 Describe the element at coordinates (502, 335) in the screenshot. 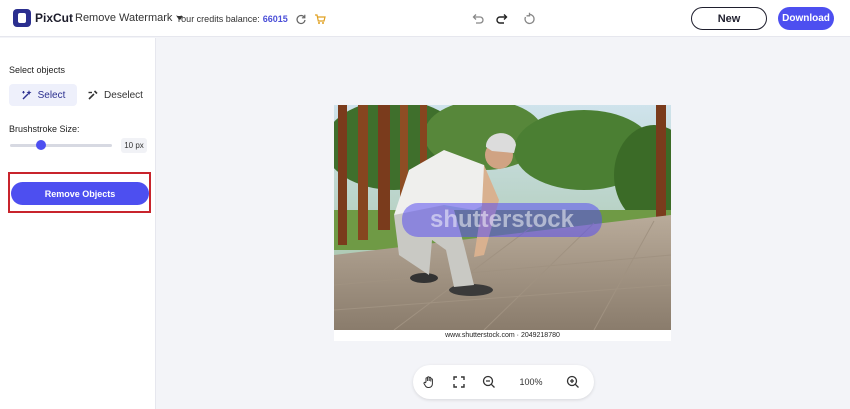

I see `stock-caption: www.shutterstock.com · 2049218780` at that location.